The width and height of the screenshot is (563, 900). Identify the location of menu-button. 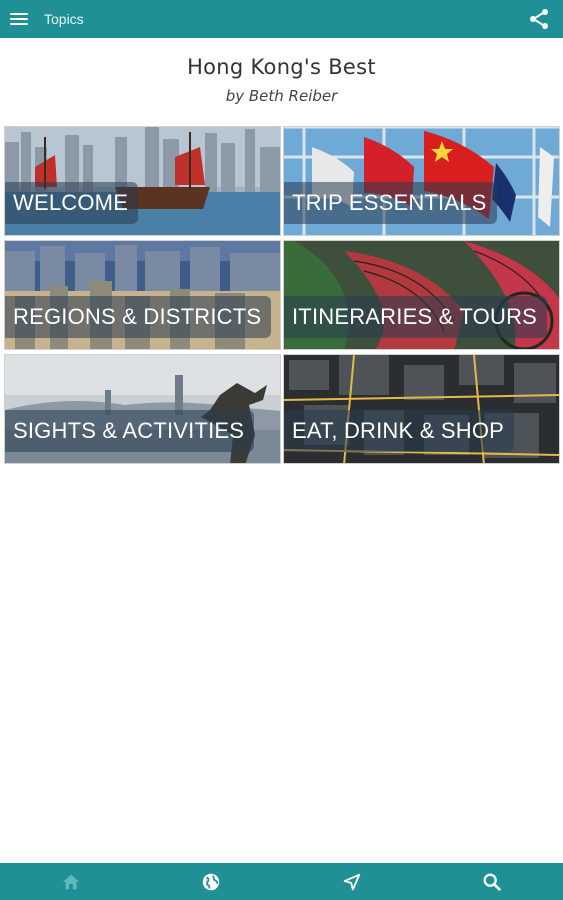
(19, 19).